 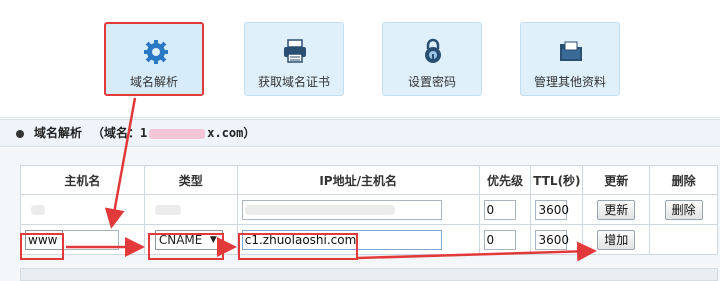 I want to click on new-empty-cell, so click(x=683, y=239).